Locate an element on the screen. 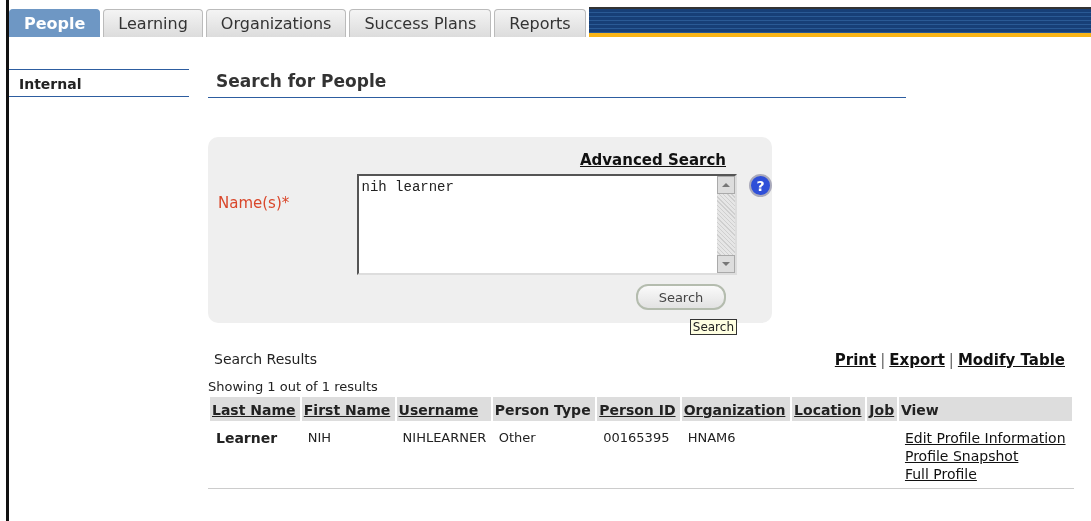 The height and width of the screenshot is (521, 1091). table-cell: HNAM6 is located at coordinates (711, 437).